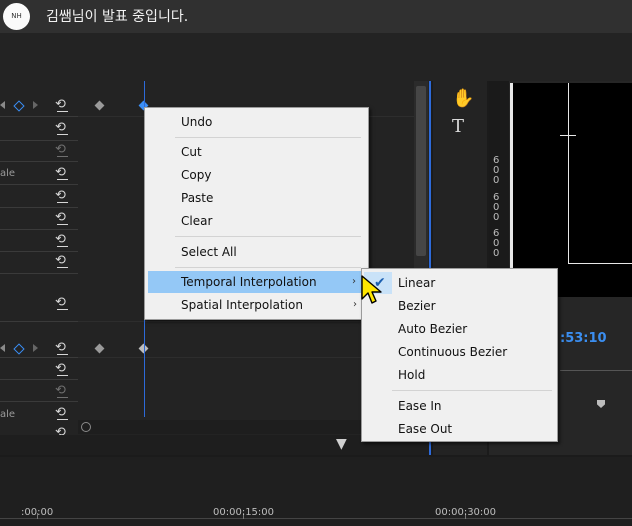 The image size is (632, 526). I want to click on zoom-handle, so click(86, 427).